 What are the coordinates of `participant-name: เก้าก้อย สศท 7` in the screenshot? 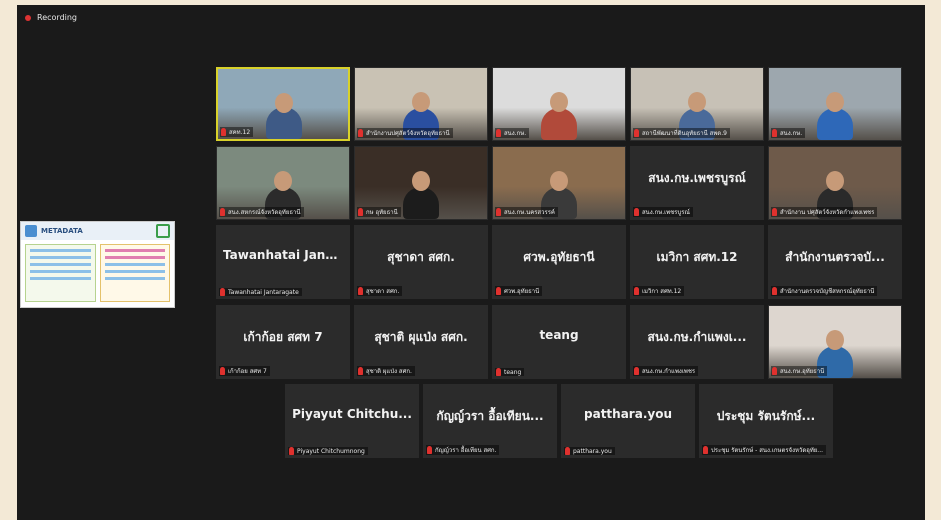 It's located at (247, 371).